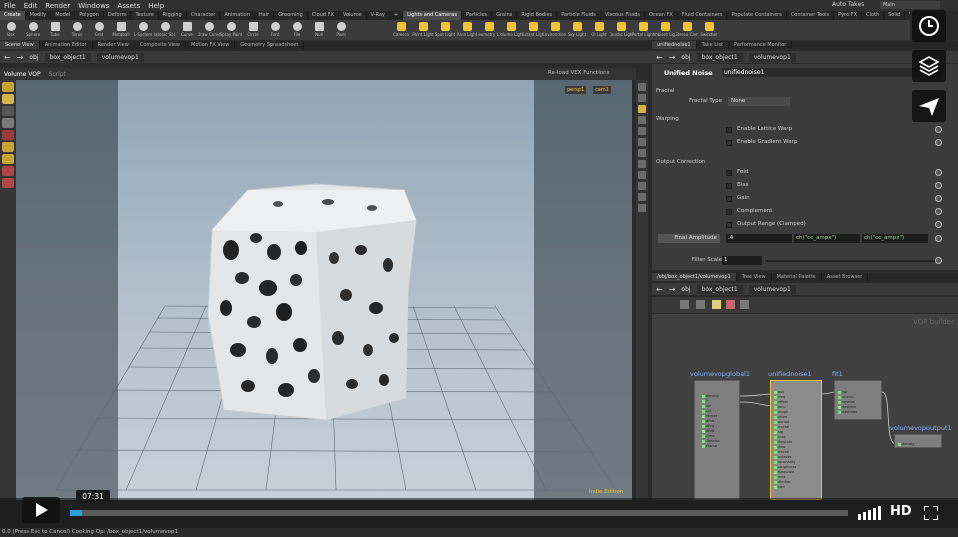 The image size is (958, 537). I want to click on play-button, so click(41, 510).